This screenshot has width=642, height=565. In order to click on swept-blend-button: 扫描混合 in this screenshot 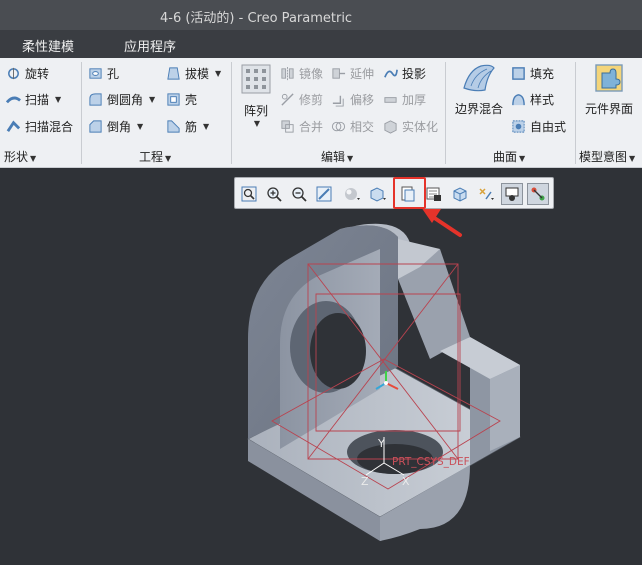, I will do `click(39, 126)`.